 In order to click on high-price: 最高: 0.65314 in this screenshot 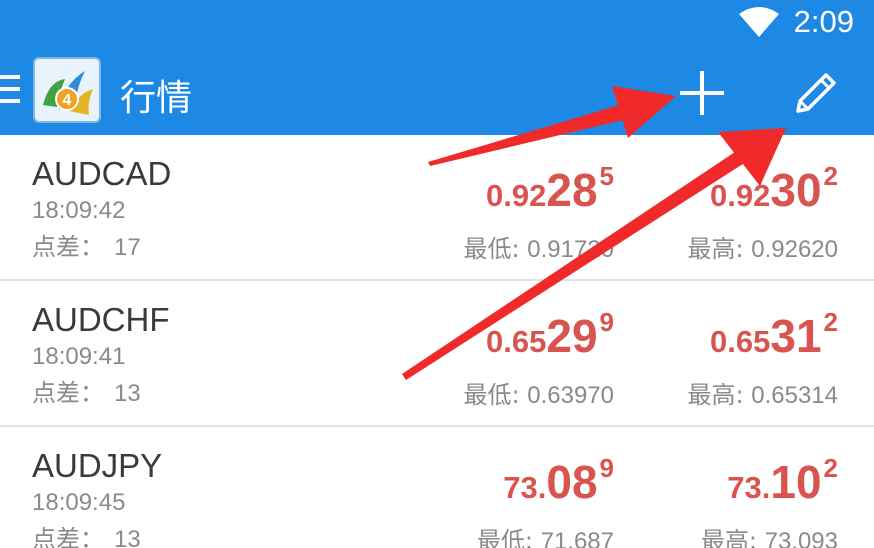, I will do `click(762, 395)`.